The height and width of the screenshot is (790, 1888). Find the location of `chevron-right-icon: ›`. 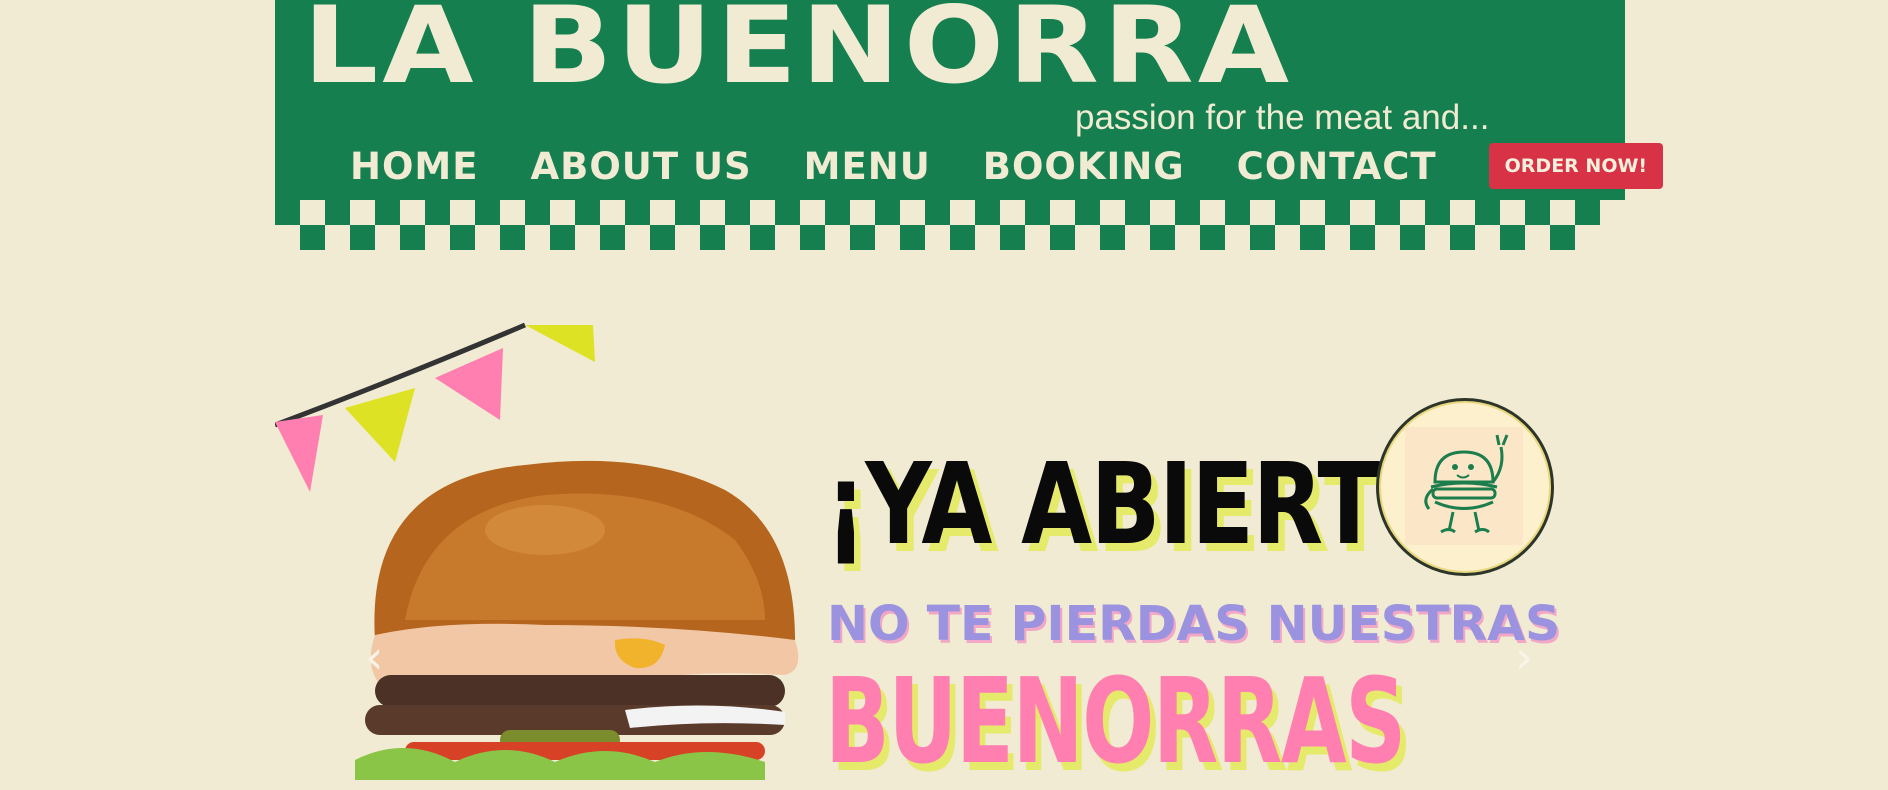

chevron-right-icon: › is located at coordinates (1524, 657).